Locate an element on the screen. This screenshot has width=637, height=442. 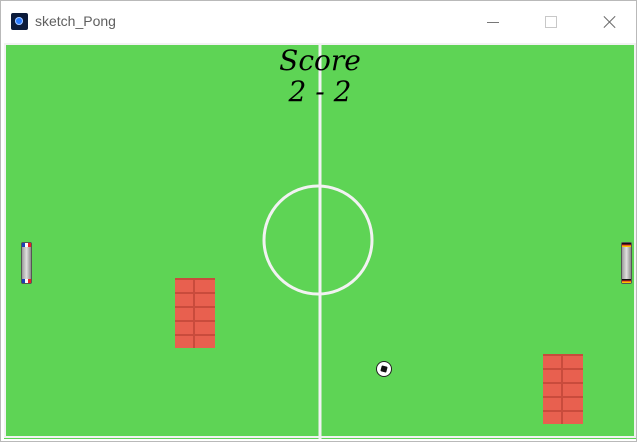
maximize-button is located at coordinates (551, 22).